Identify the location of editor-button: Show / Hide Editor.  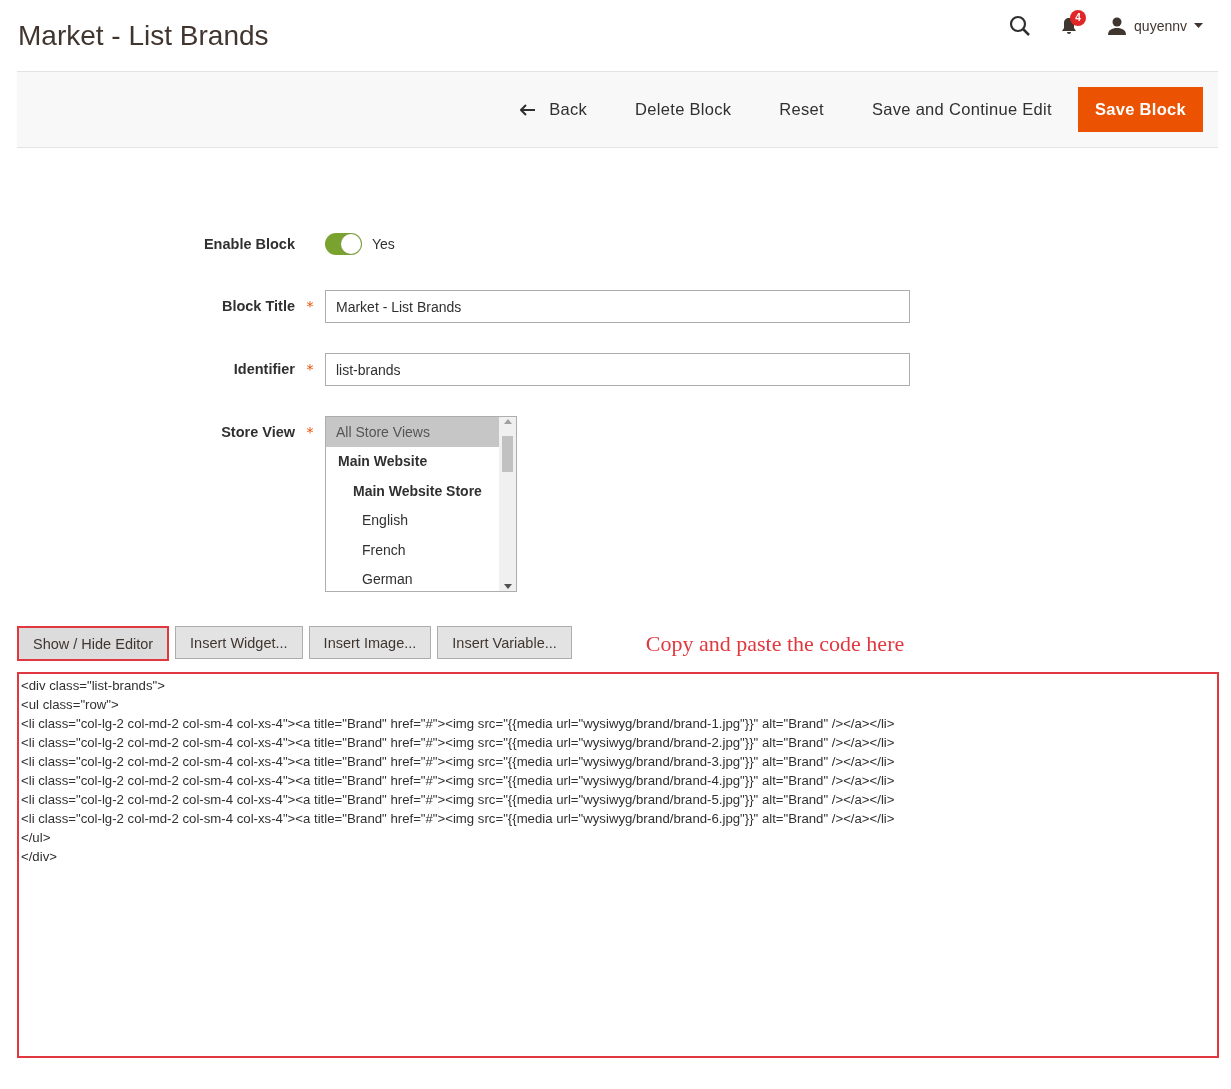
(93, 643).